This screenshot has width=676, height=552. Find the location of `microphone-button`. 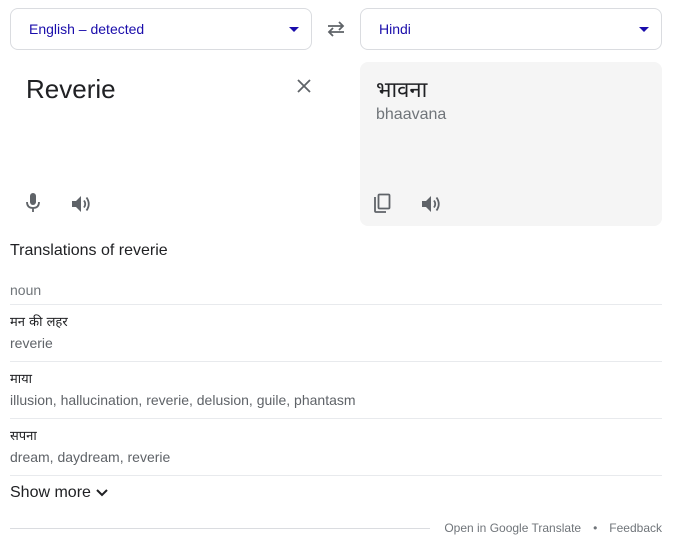

microphone-button is located at coordinates (33, 203).